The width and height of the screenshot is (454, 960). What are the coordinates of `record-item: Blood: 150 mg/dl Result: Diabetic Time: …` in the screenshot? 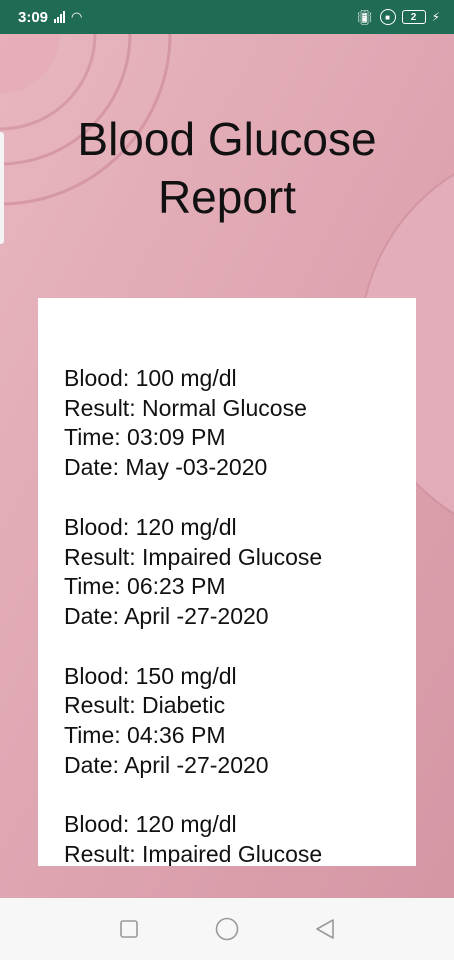 It's located at (240, 721).